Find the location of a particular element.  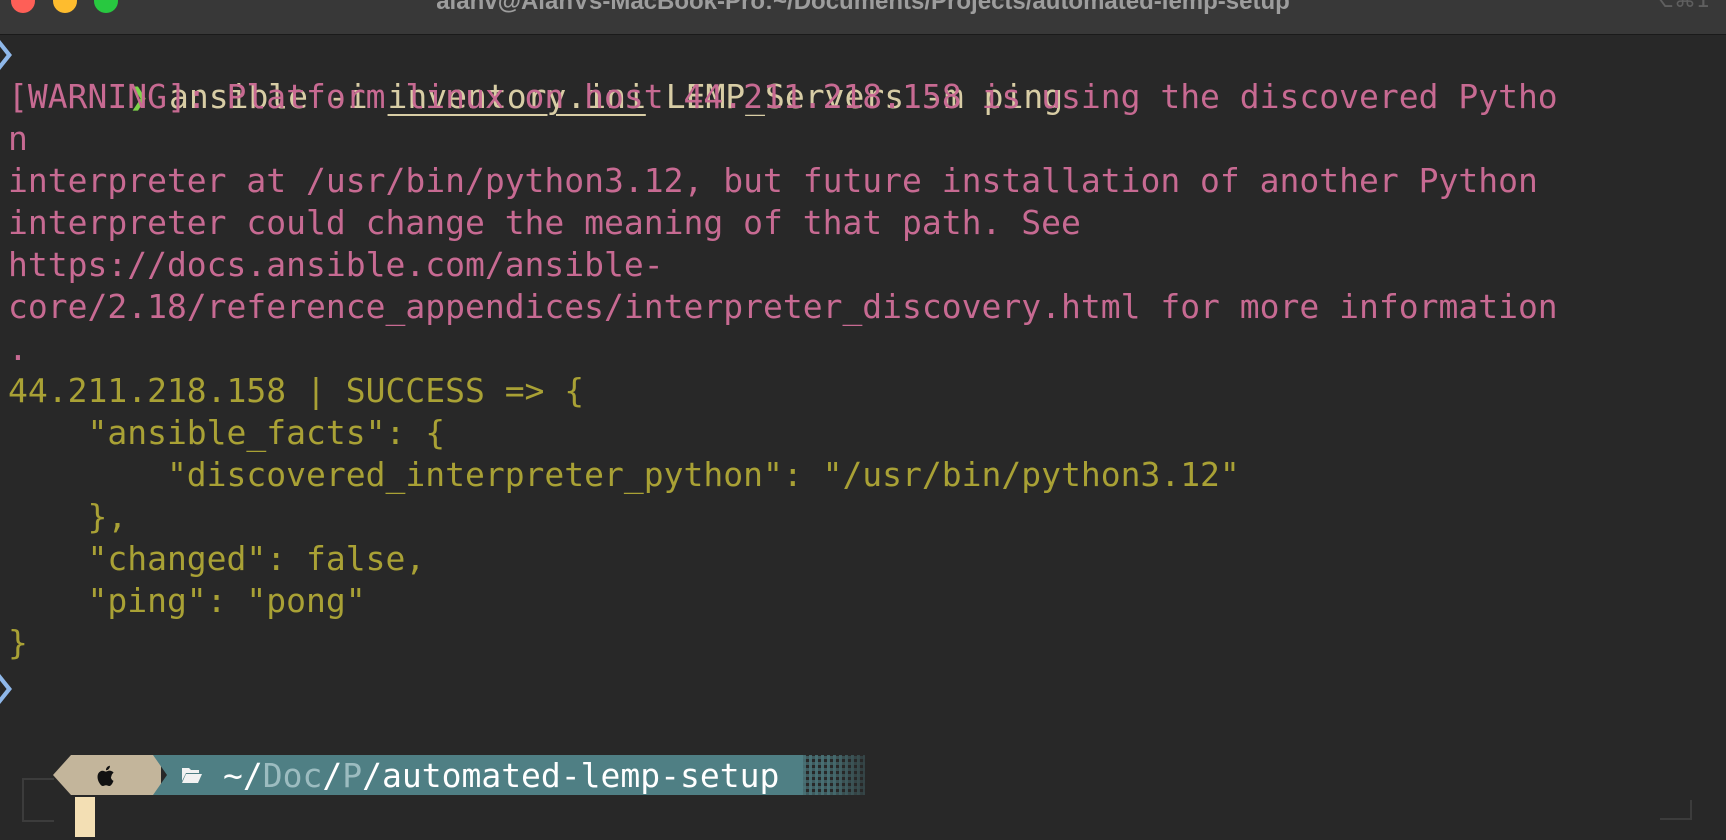

result-line: }, is located at coordinates (68, 516).